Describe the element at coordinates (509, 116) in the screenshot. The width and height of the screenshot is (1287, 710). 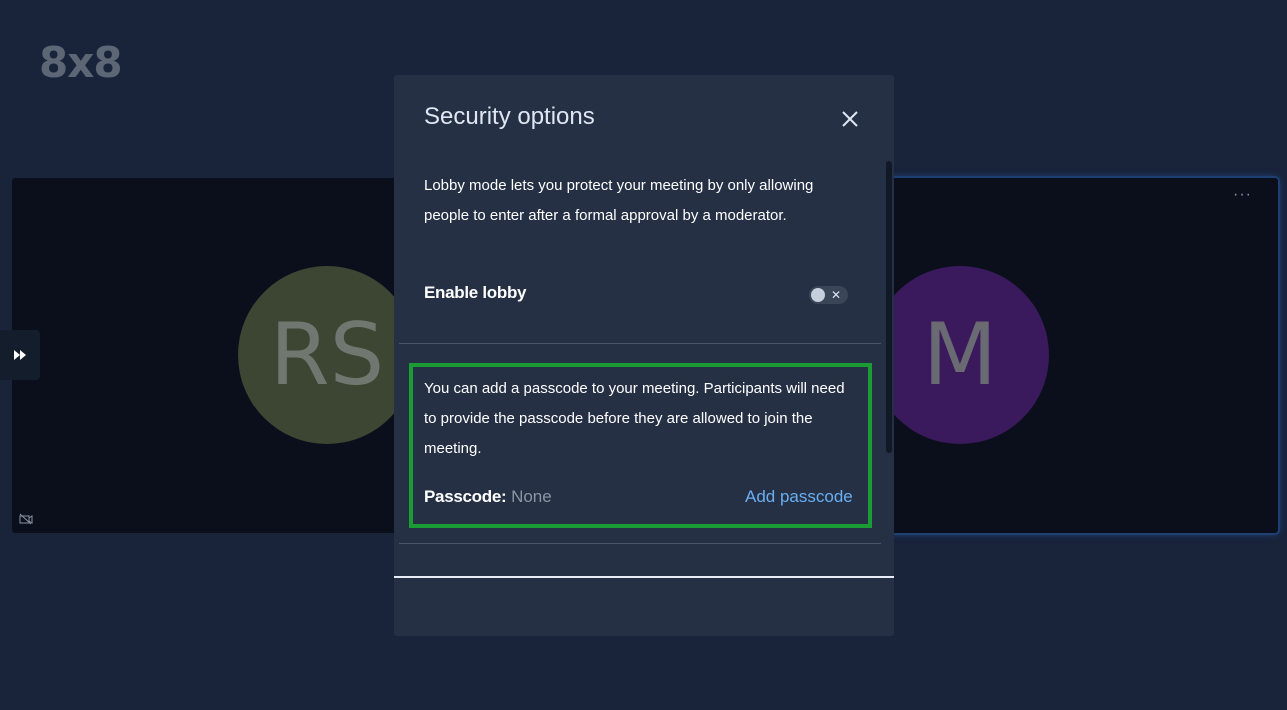
I see `dialog-title: Security options` at that location.